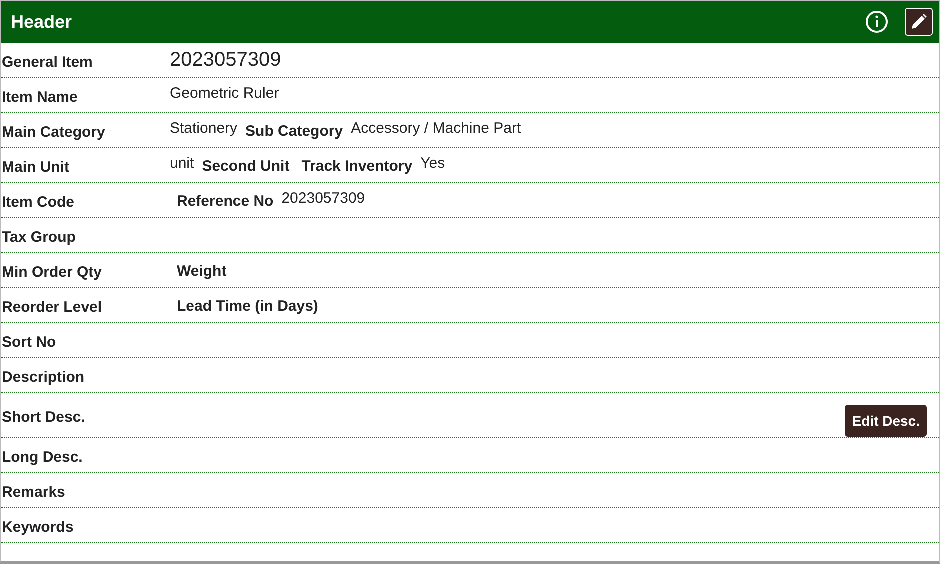 The image size is (942, 568). I want to click on field-label: Item Code, so click(38, 201).